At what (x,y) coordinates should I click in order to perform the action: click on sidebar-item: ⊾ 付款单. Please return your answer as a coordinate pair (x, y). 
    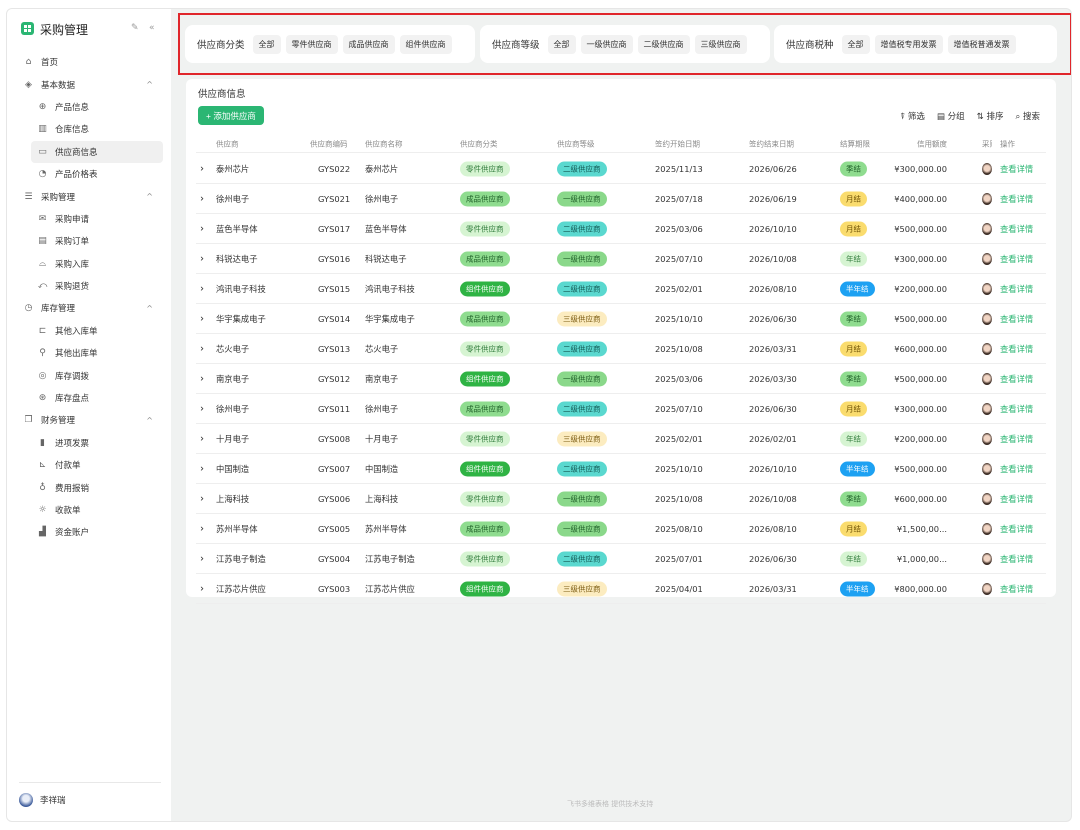
    Looking at the image, I should click on (89, 465).